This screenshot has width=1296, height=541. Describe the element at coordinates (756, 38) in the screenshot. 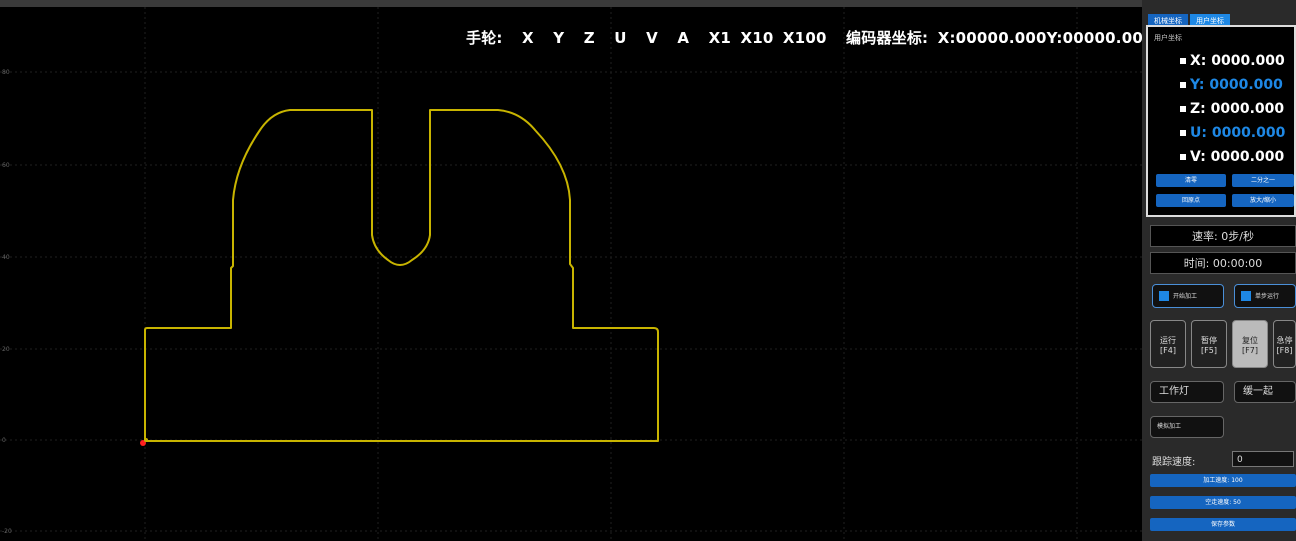

I see `multiplier-x10: X10` at that location.